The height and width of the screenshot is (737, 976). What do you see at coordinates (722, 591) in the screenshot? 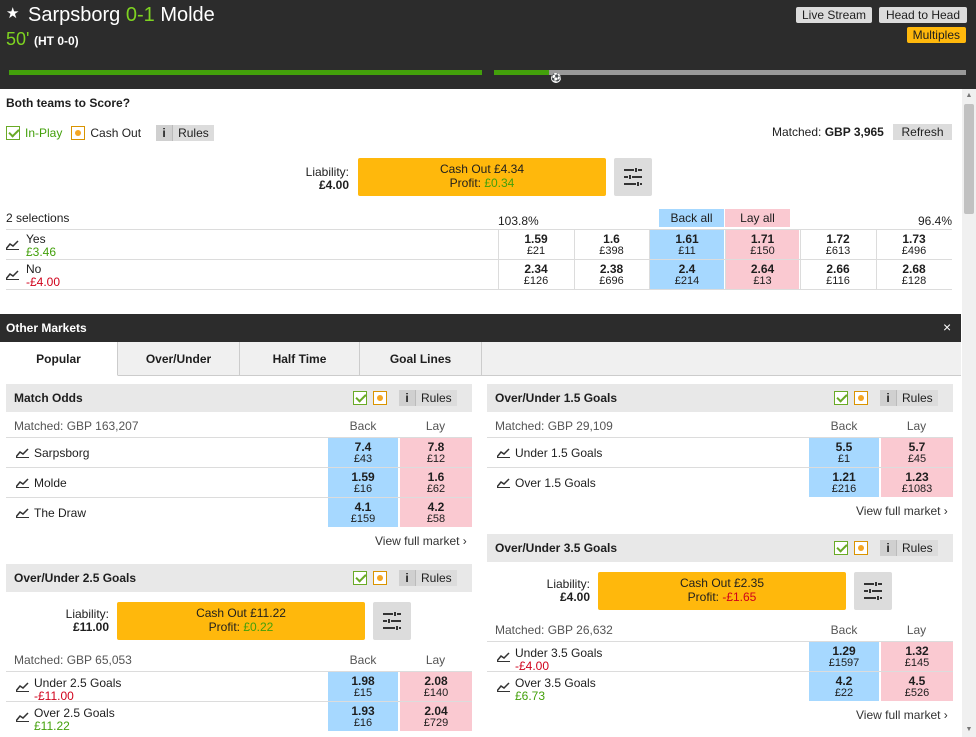
I see `cash-out-button: Cash Out £2.35 Profit: -£1.65` at bounding box center [722, 591].